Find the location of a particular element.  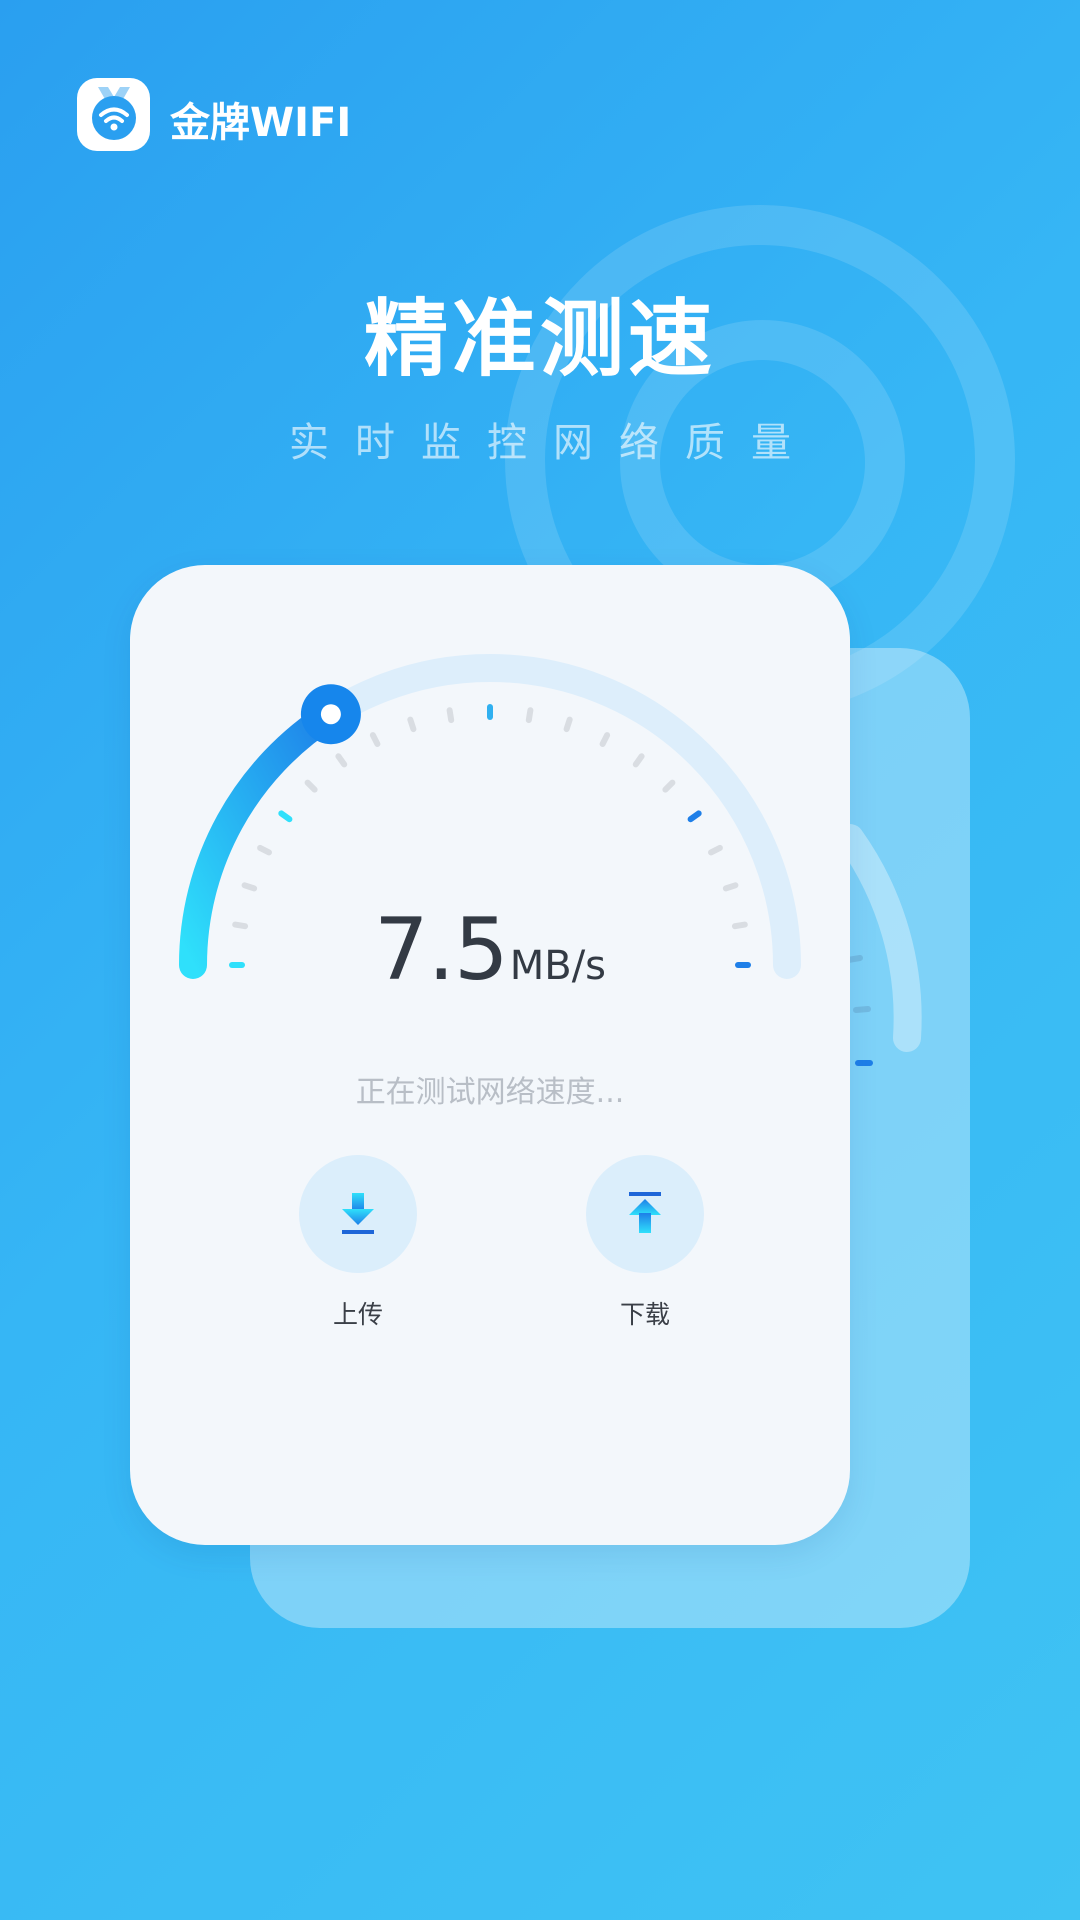

upload-arrow-icon is located at coordinates (645, 1212).